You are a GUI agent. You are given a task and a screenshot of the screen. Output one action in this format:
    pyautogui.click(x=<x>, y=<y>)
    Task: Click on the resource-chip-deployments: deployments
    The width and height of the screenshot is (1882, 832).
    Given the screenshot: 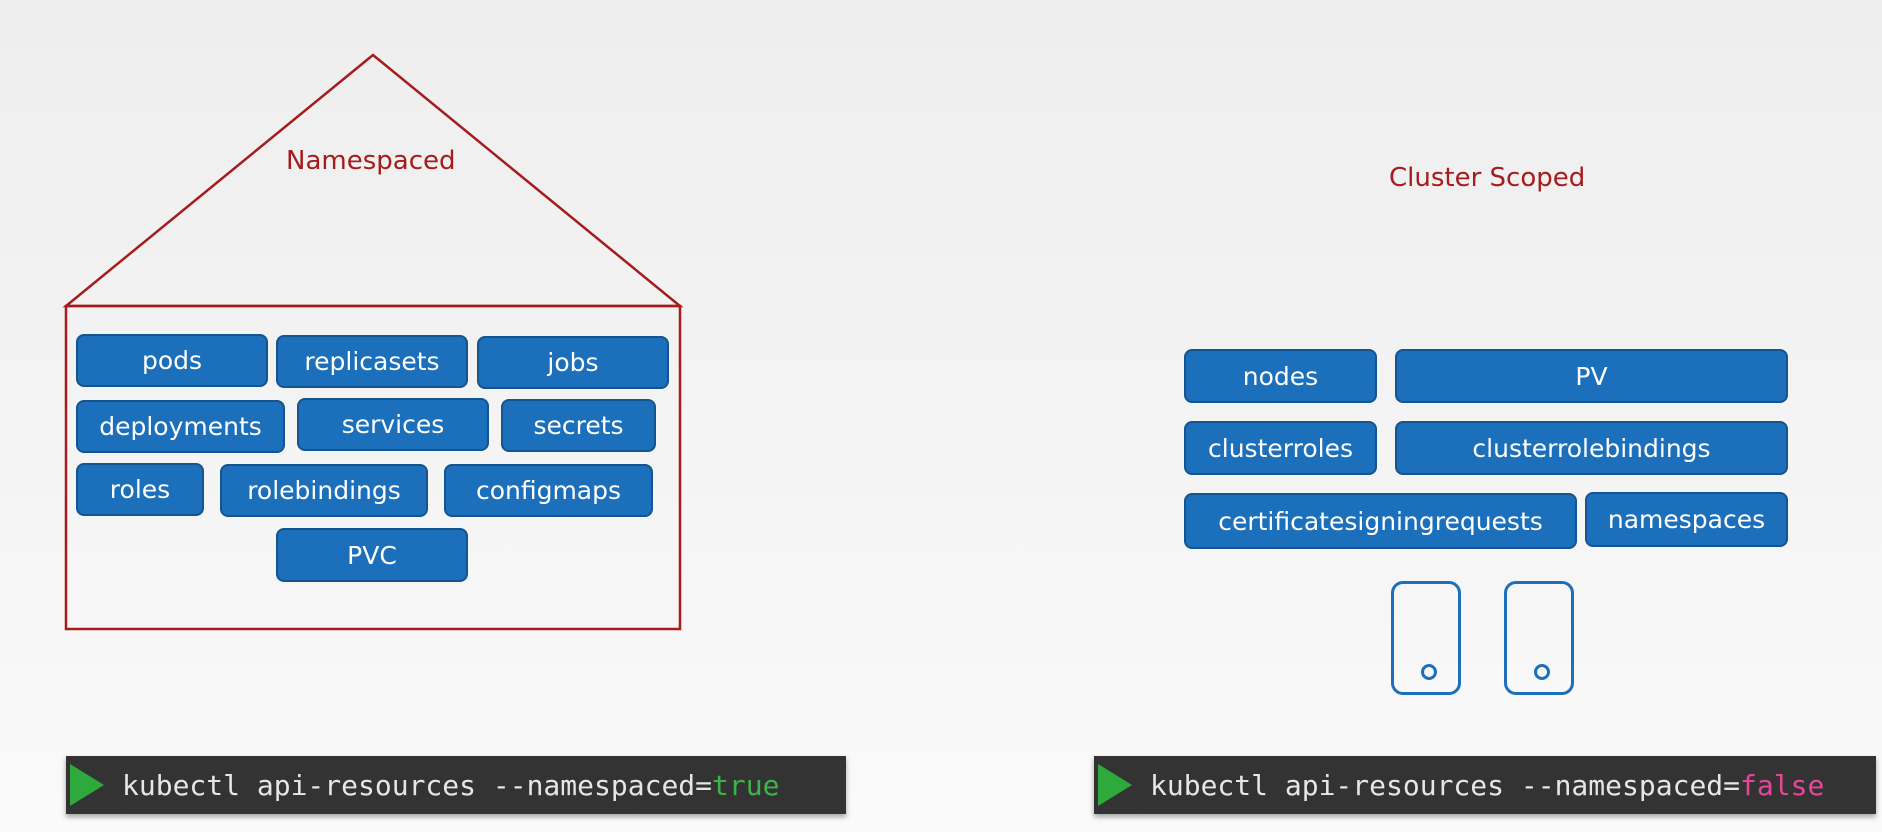 What is the action you would take?
    pyautogui.click(x=180, y=426)
    